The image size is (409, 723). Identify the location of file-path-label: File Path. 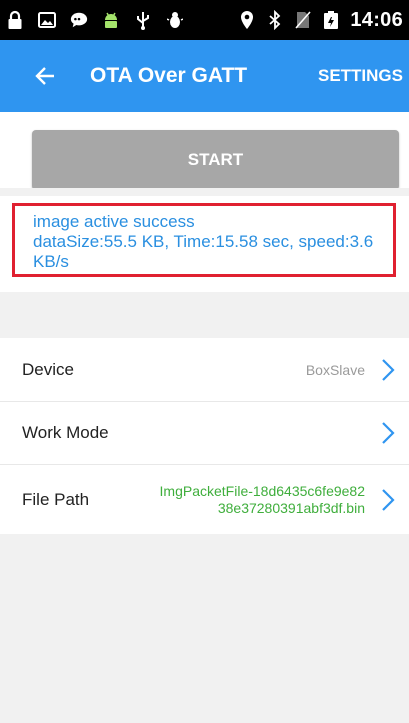
(56, 499).